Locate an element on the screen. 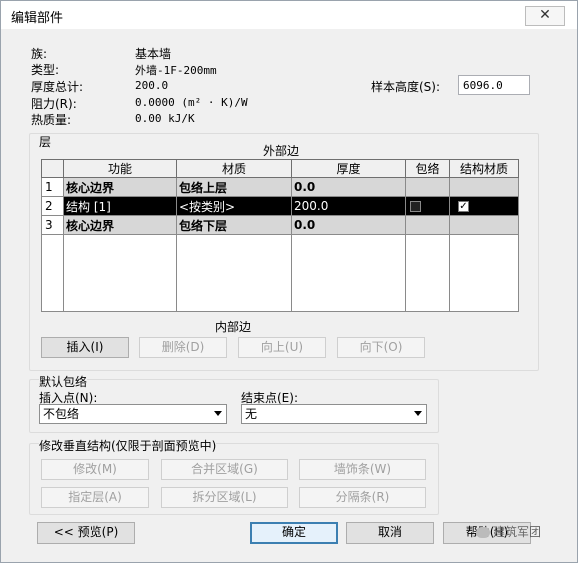  interior-side-label: 内部边 is located at coordinates (233, 327).